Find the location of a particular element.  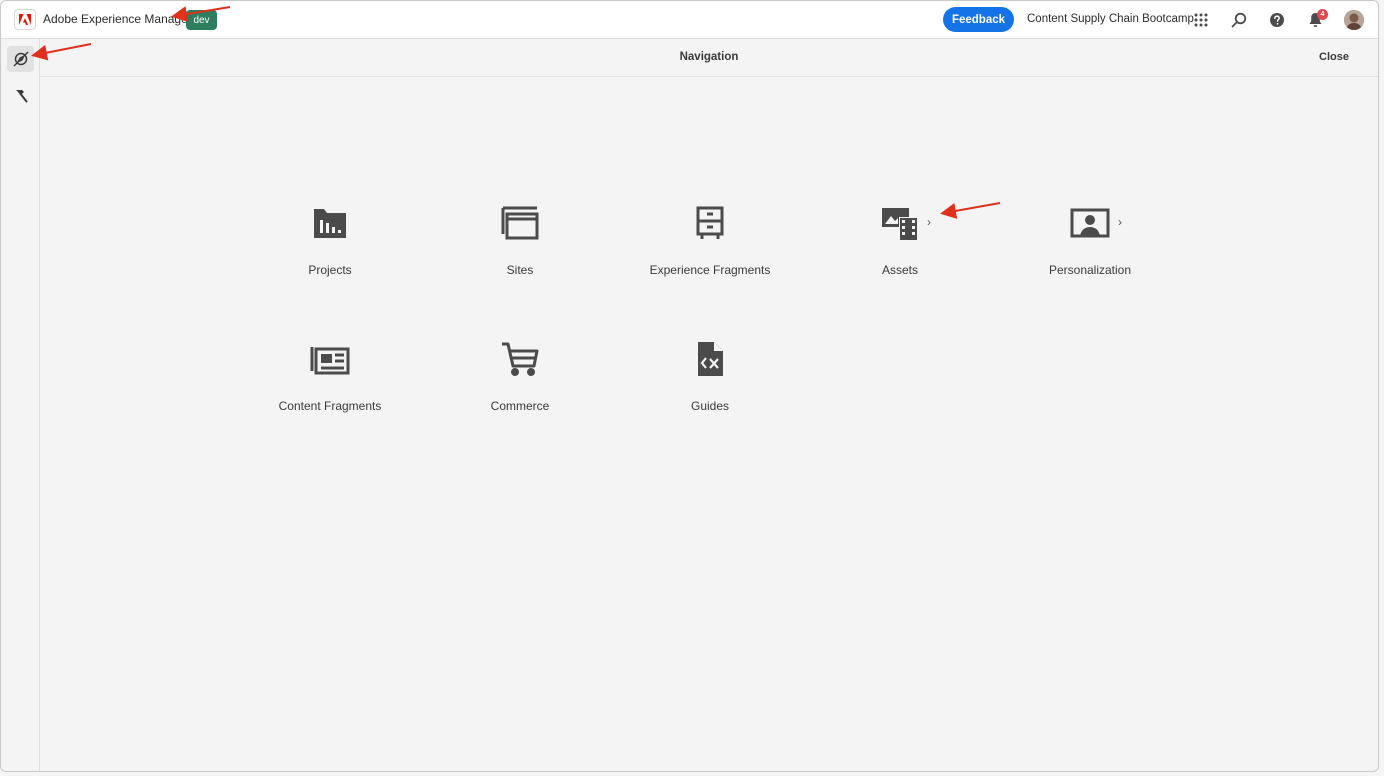

nav-tile-personalization: › Personalization is located at coordinates (1090, 251).